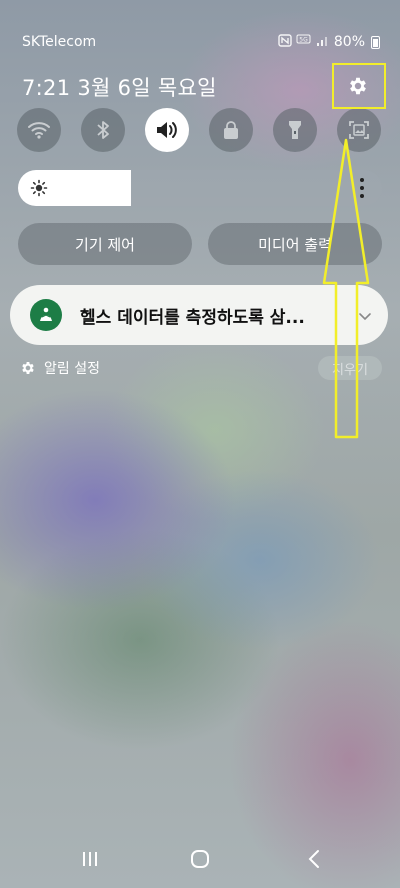  Describe the element at coordinates (28, 368) in the screenshot. I see `gear-icon` at that location.